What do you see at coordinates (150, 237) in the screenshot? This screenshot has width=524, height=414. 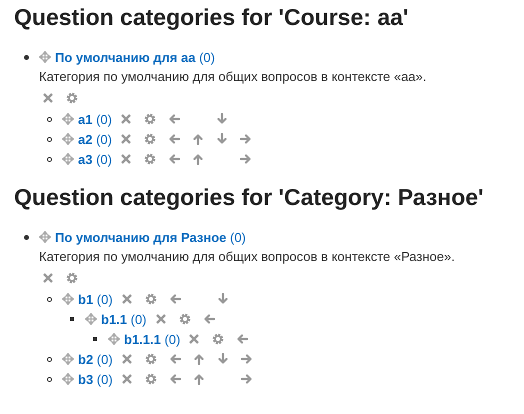 I see `category-link: По умолчанию для Разное (0)` at bounding box center [150, 237].